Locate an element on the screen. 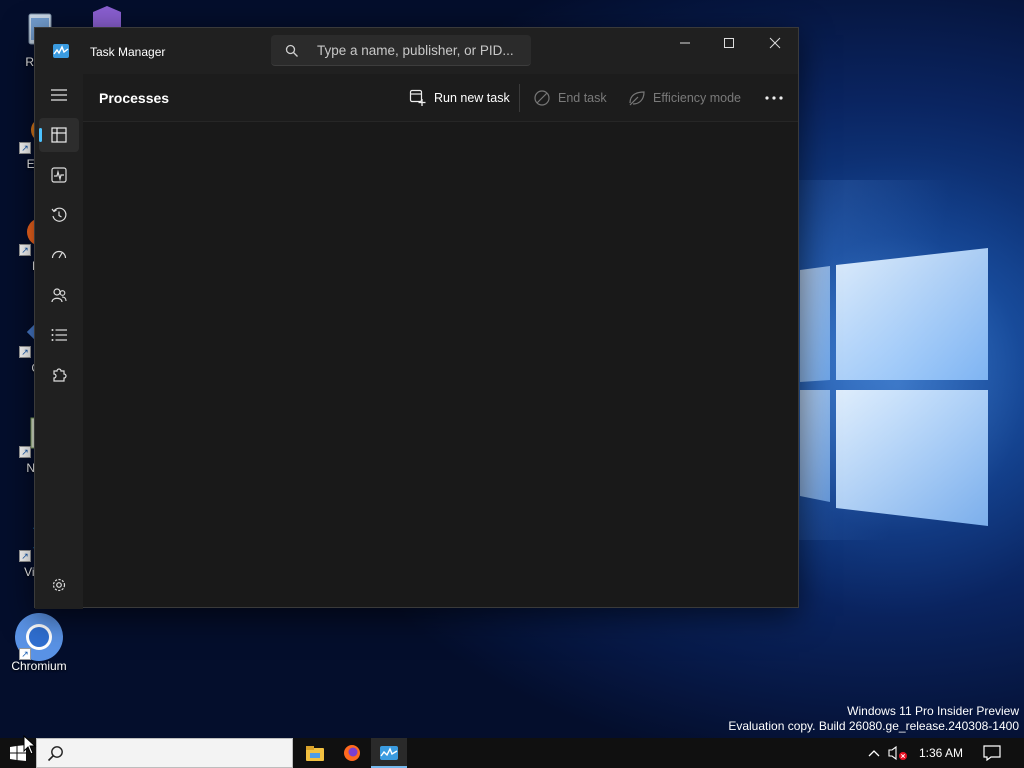  taskbar-search-box is located at coordinates (164, 753).